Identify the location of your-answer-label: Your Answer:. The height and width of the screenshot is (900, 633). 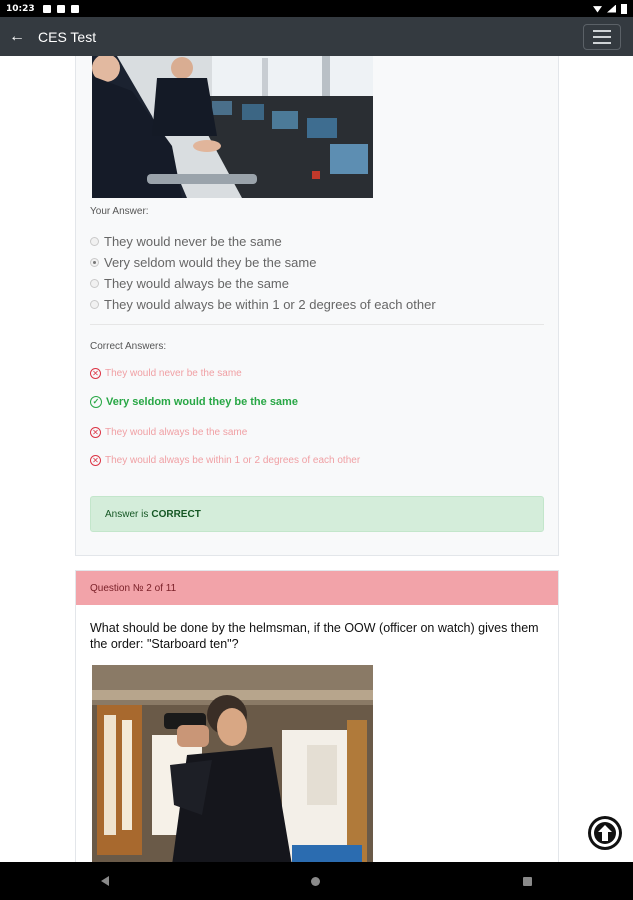
(119, 211).